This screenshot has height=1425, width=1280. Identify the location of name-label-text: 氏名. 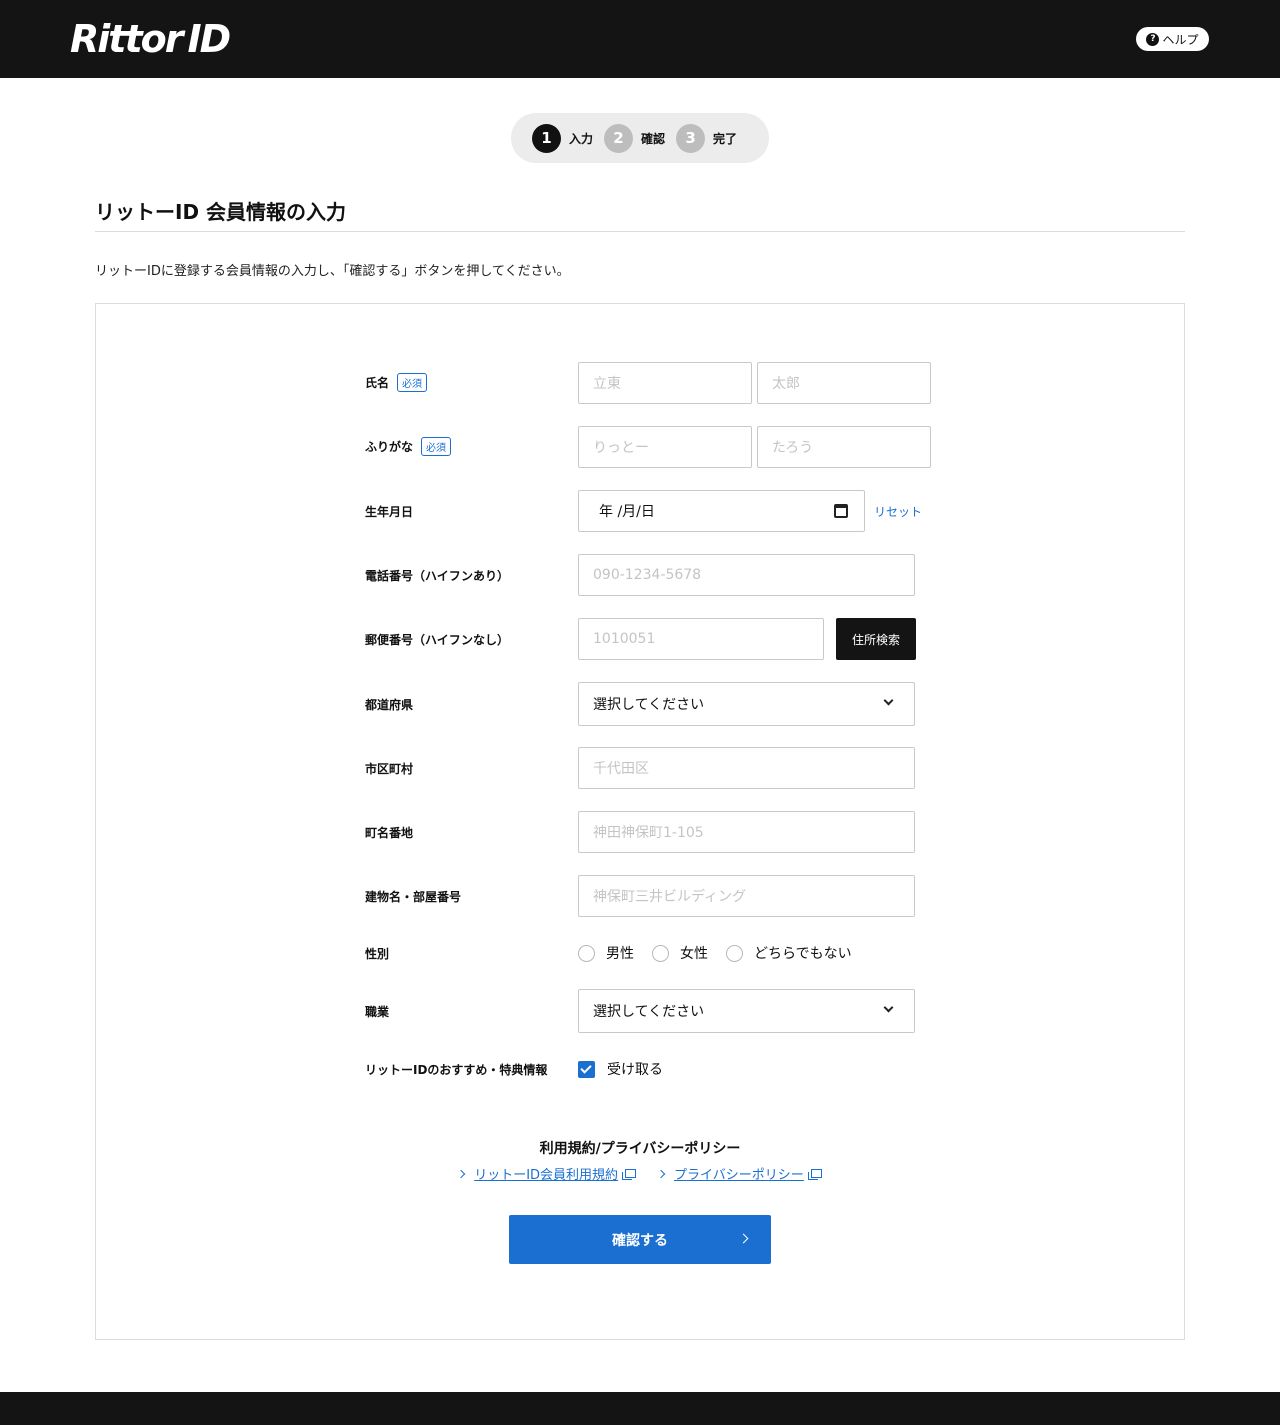
(377, 383).